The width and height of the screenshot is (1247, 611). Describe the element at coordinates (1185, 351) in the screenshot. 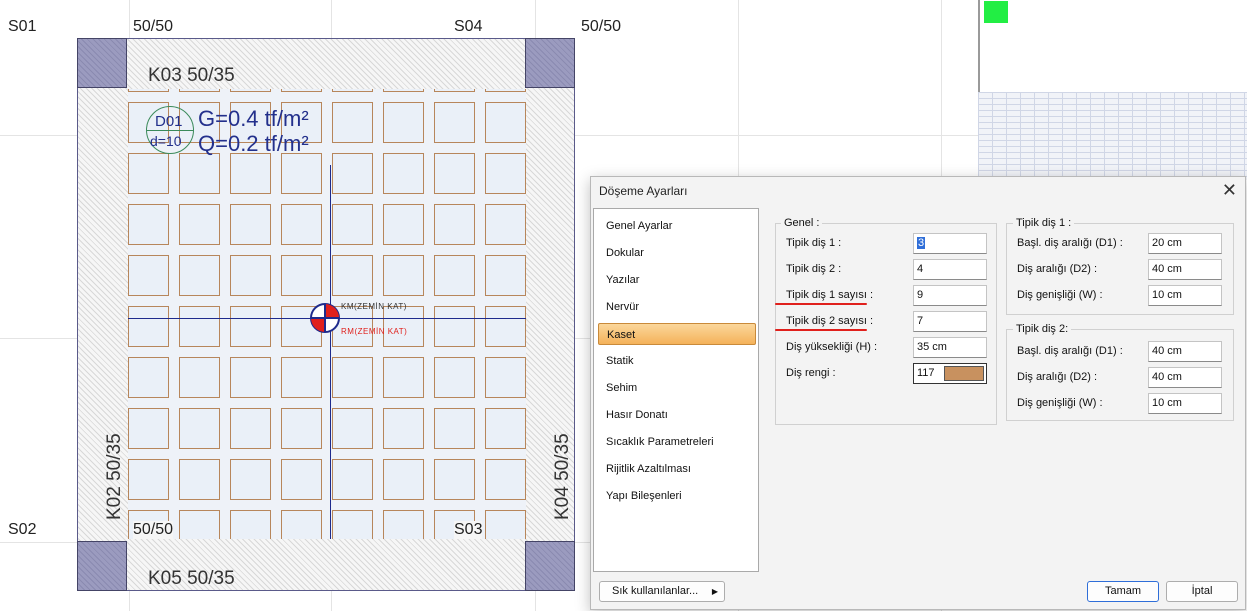

I see `input-dis2-d1: 40 cm` at that location.